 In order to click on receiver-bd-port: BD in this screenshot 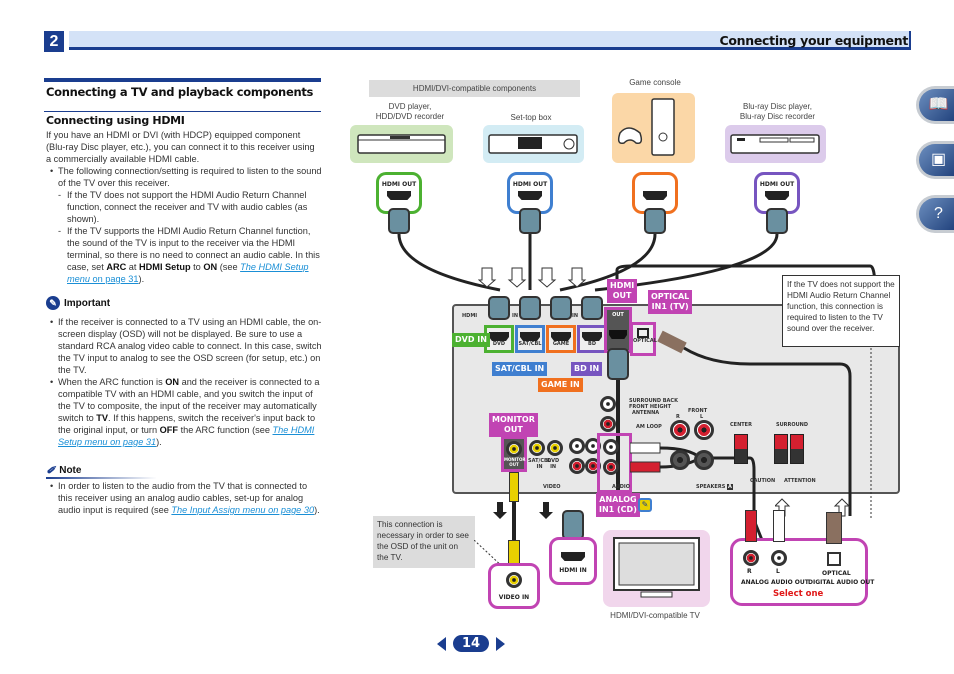, I will do `click(592, 339)`.